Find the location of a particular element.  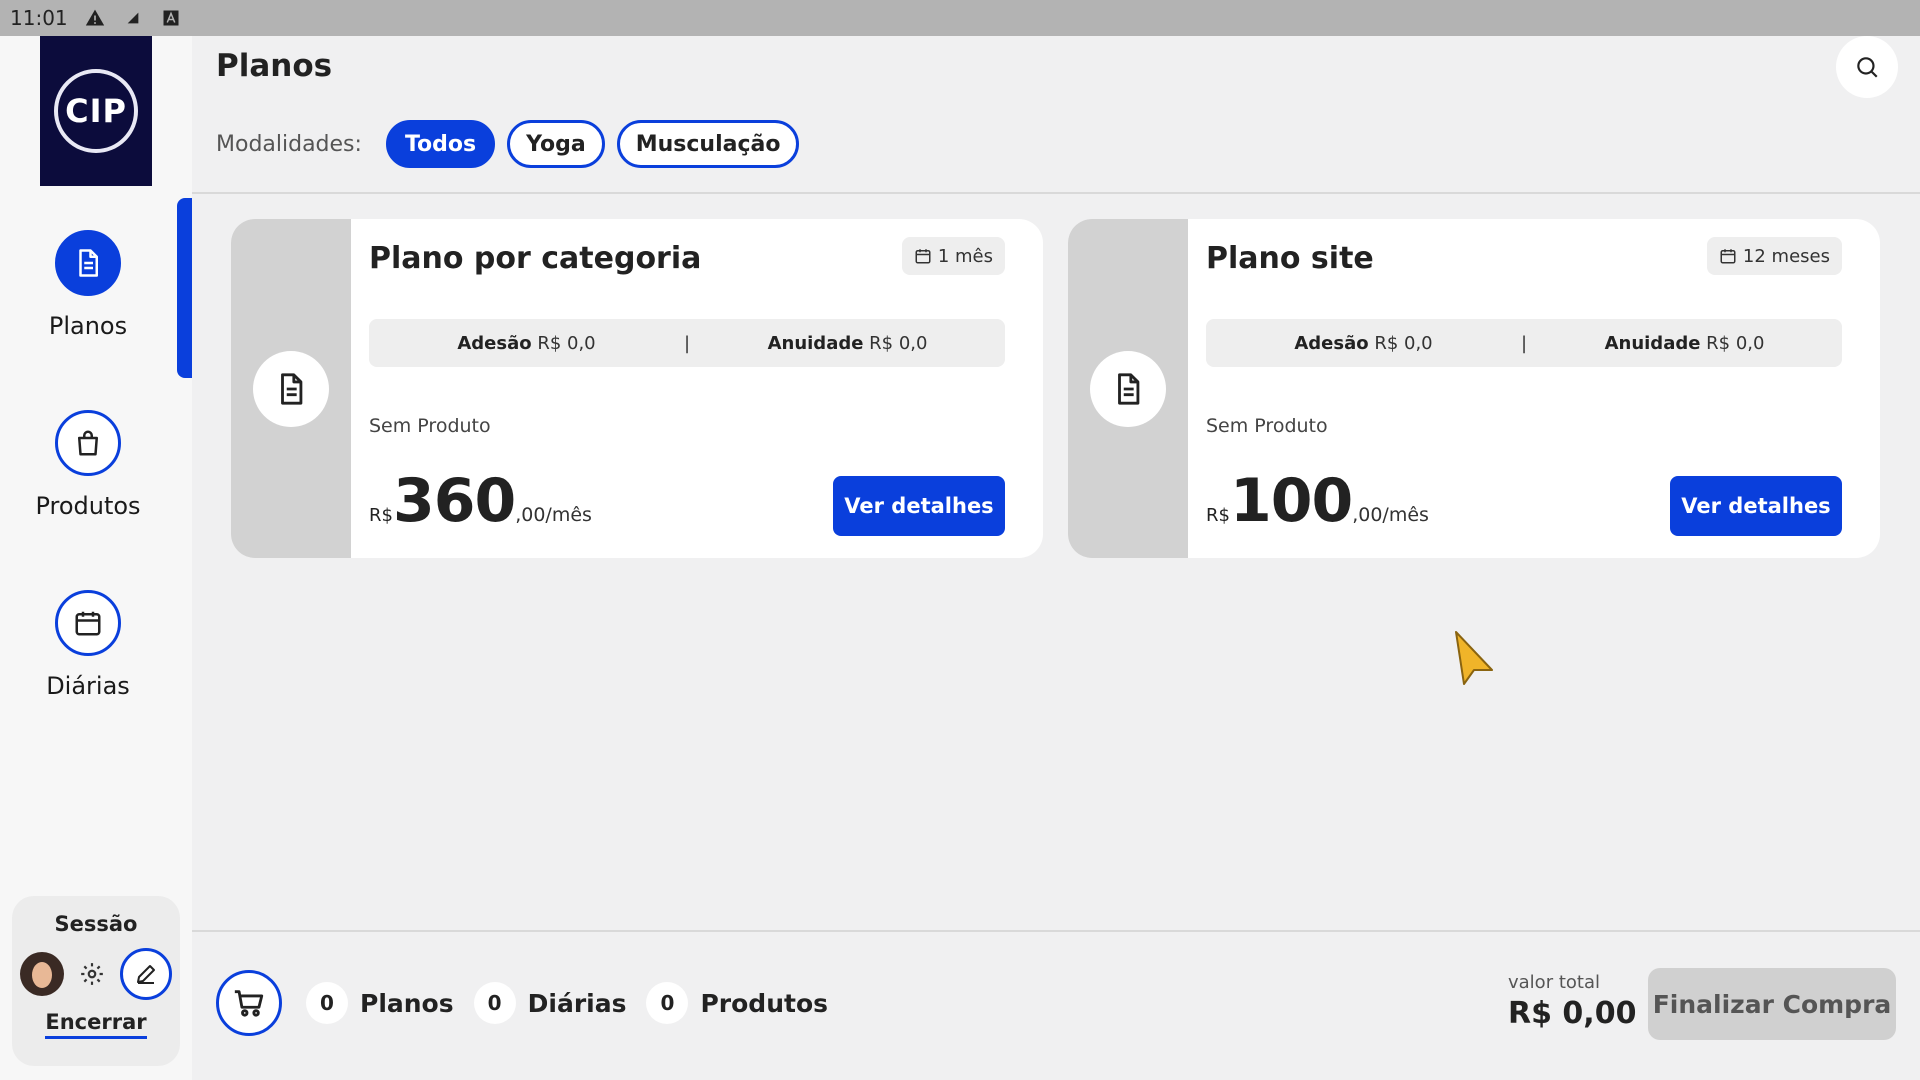

header-divider is located at coordinates (1056, 193).